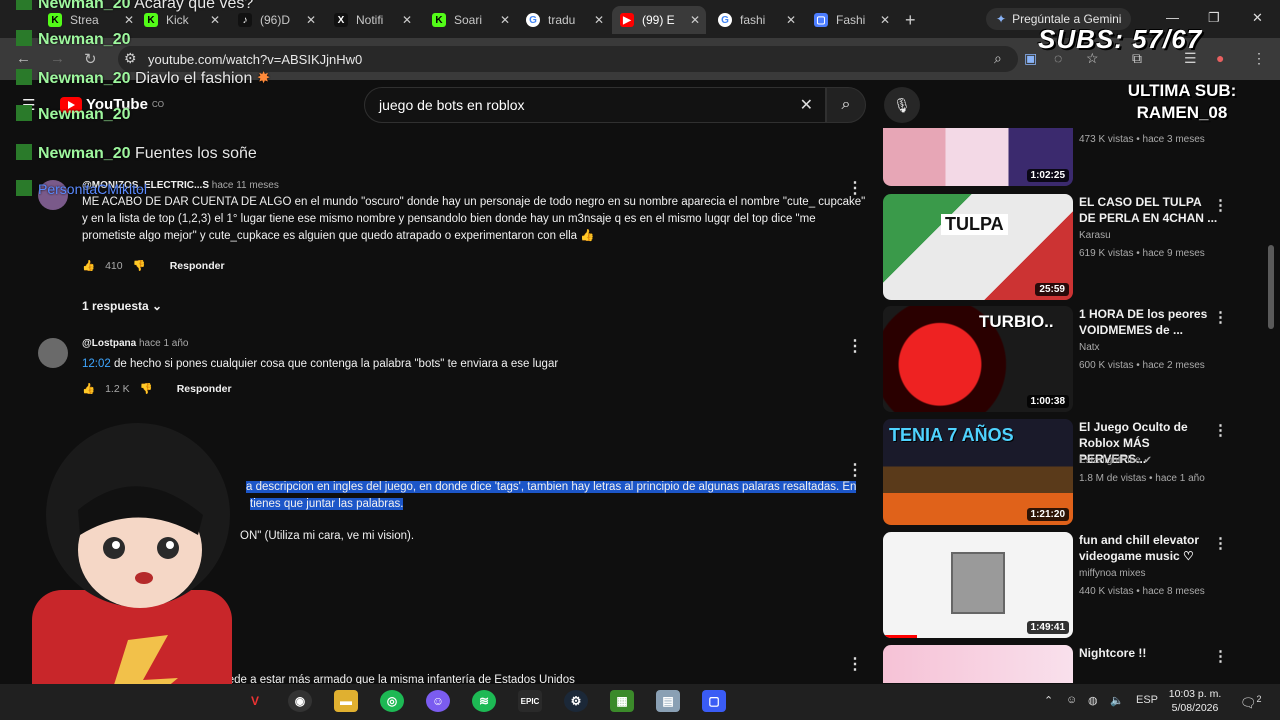 This screenshot has width=1280, height=720. I want to click on elevator-image, so click(978, 583).